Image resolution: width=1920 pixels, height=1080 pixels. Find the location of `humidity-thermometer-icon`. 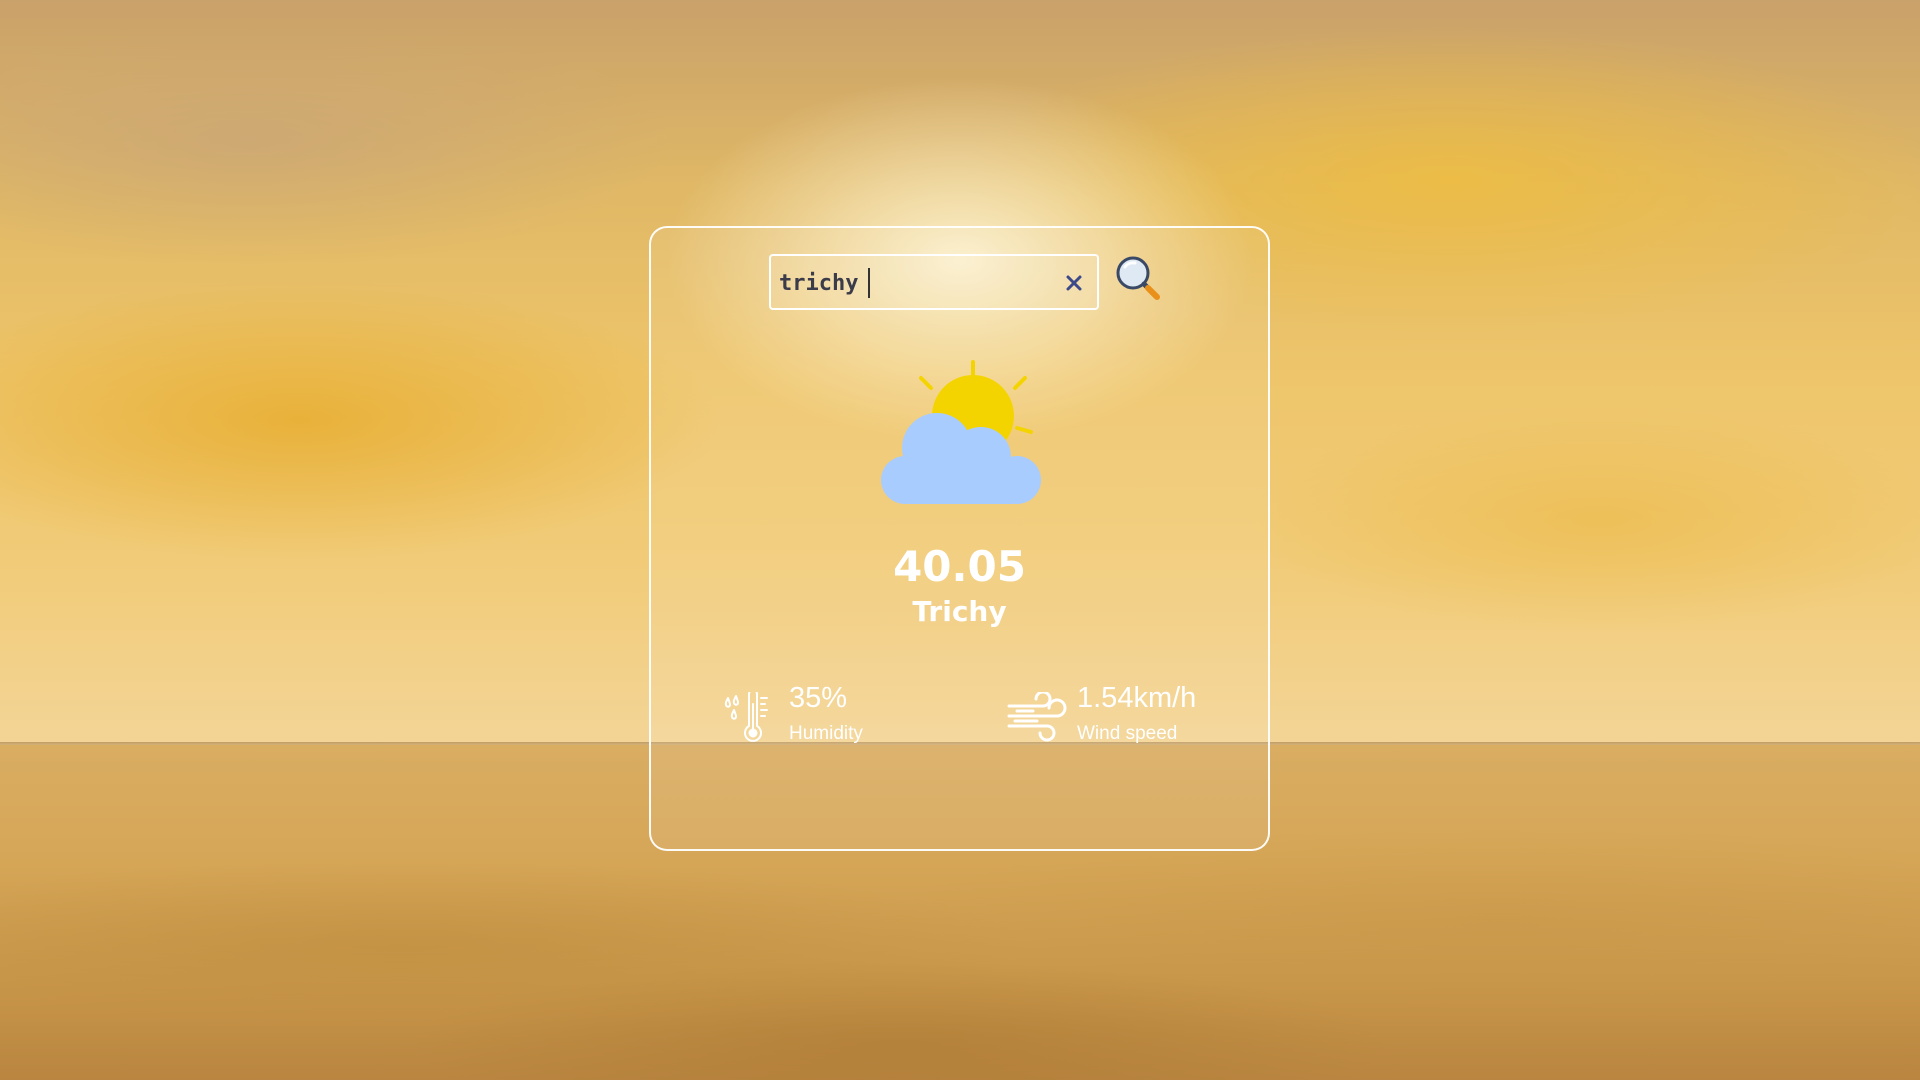

humidity-thermometer-icon is located at coordinates (746, 717).